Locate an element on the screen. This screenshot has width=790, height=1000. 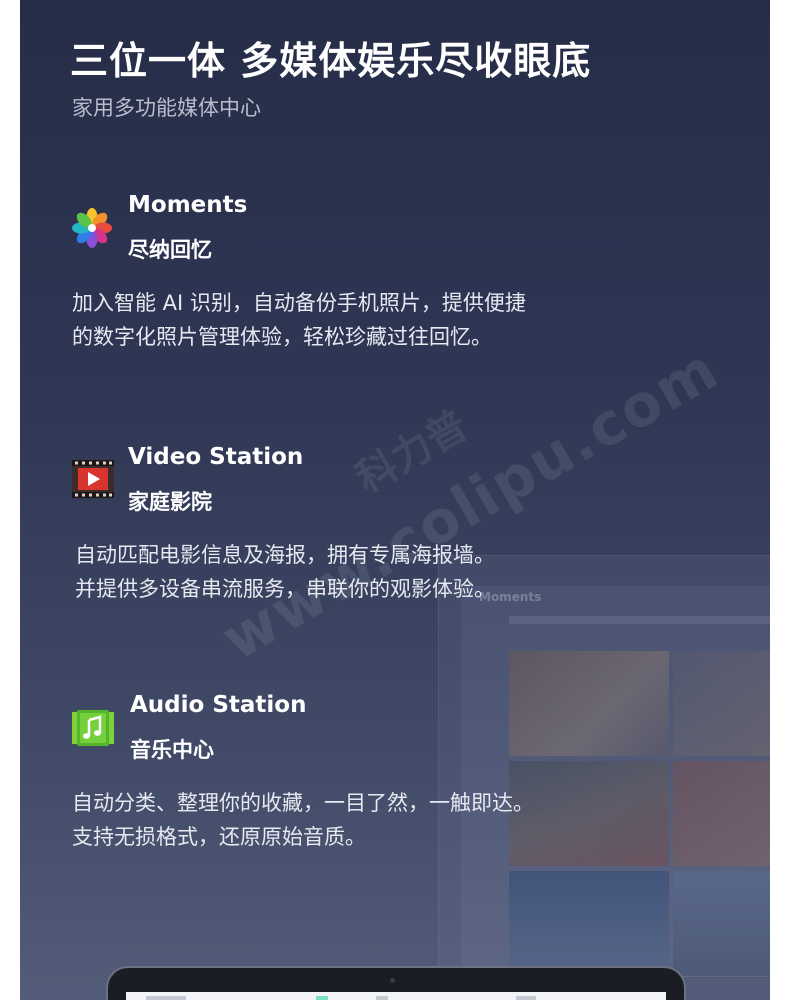
description-line: 并提供多设备串流服务，串联你的观影体验。 is located at coordinates (285, 589).